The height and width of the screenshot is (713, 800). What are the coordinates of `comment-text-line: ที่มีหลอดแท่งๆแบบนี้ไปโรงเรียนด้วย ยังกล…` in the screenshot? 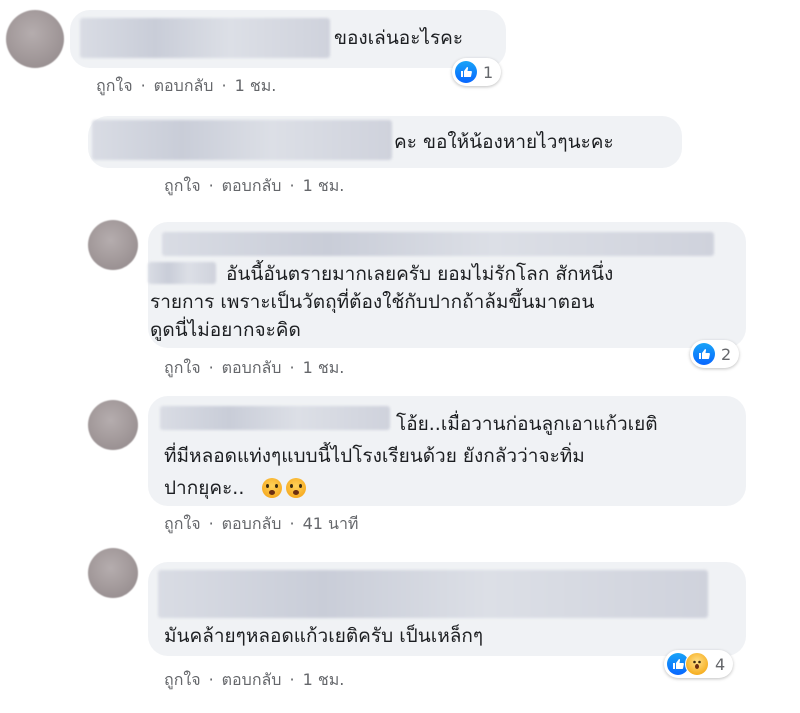 It's located at (374, 456).